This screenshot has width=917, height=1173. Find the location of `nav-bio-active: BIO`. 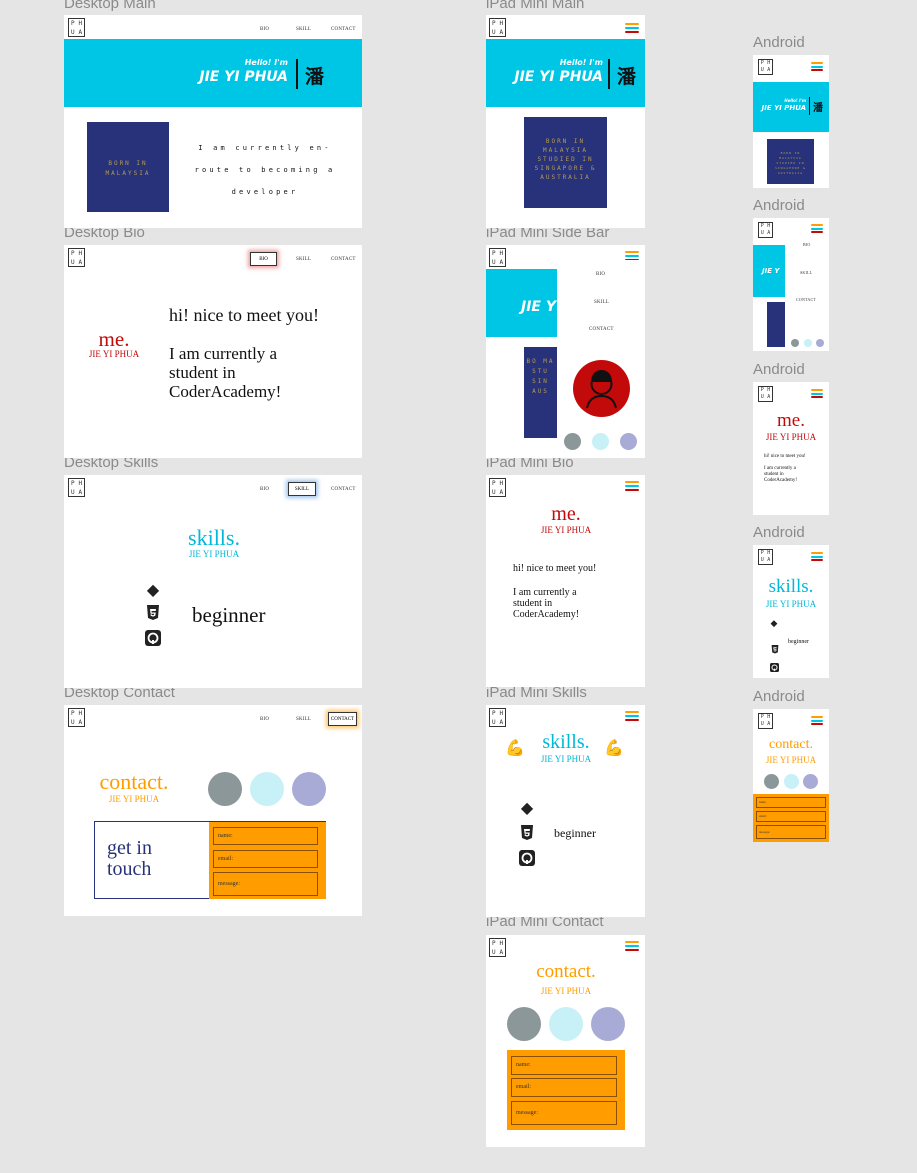

nav-bio-active: BIO is located at coordinates (263, 259).